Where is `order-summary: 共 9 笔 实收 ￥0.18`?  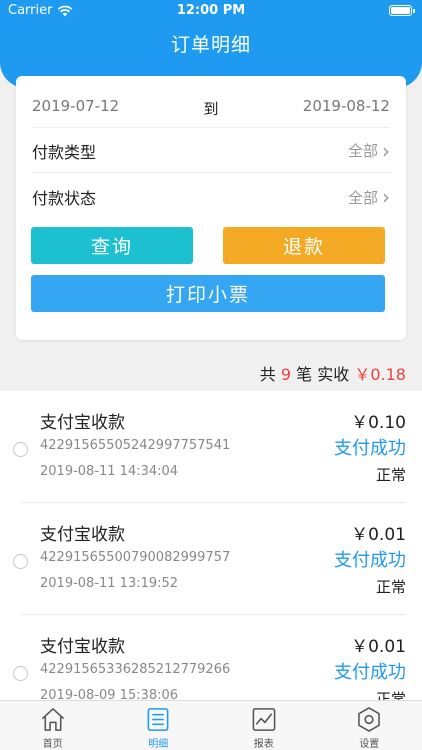 order-summary: 共 9 笔 实收 ￥0.18 is located at coordinates (333, 373).